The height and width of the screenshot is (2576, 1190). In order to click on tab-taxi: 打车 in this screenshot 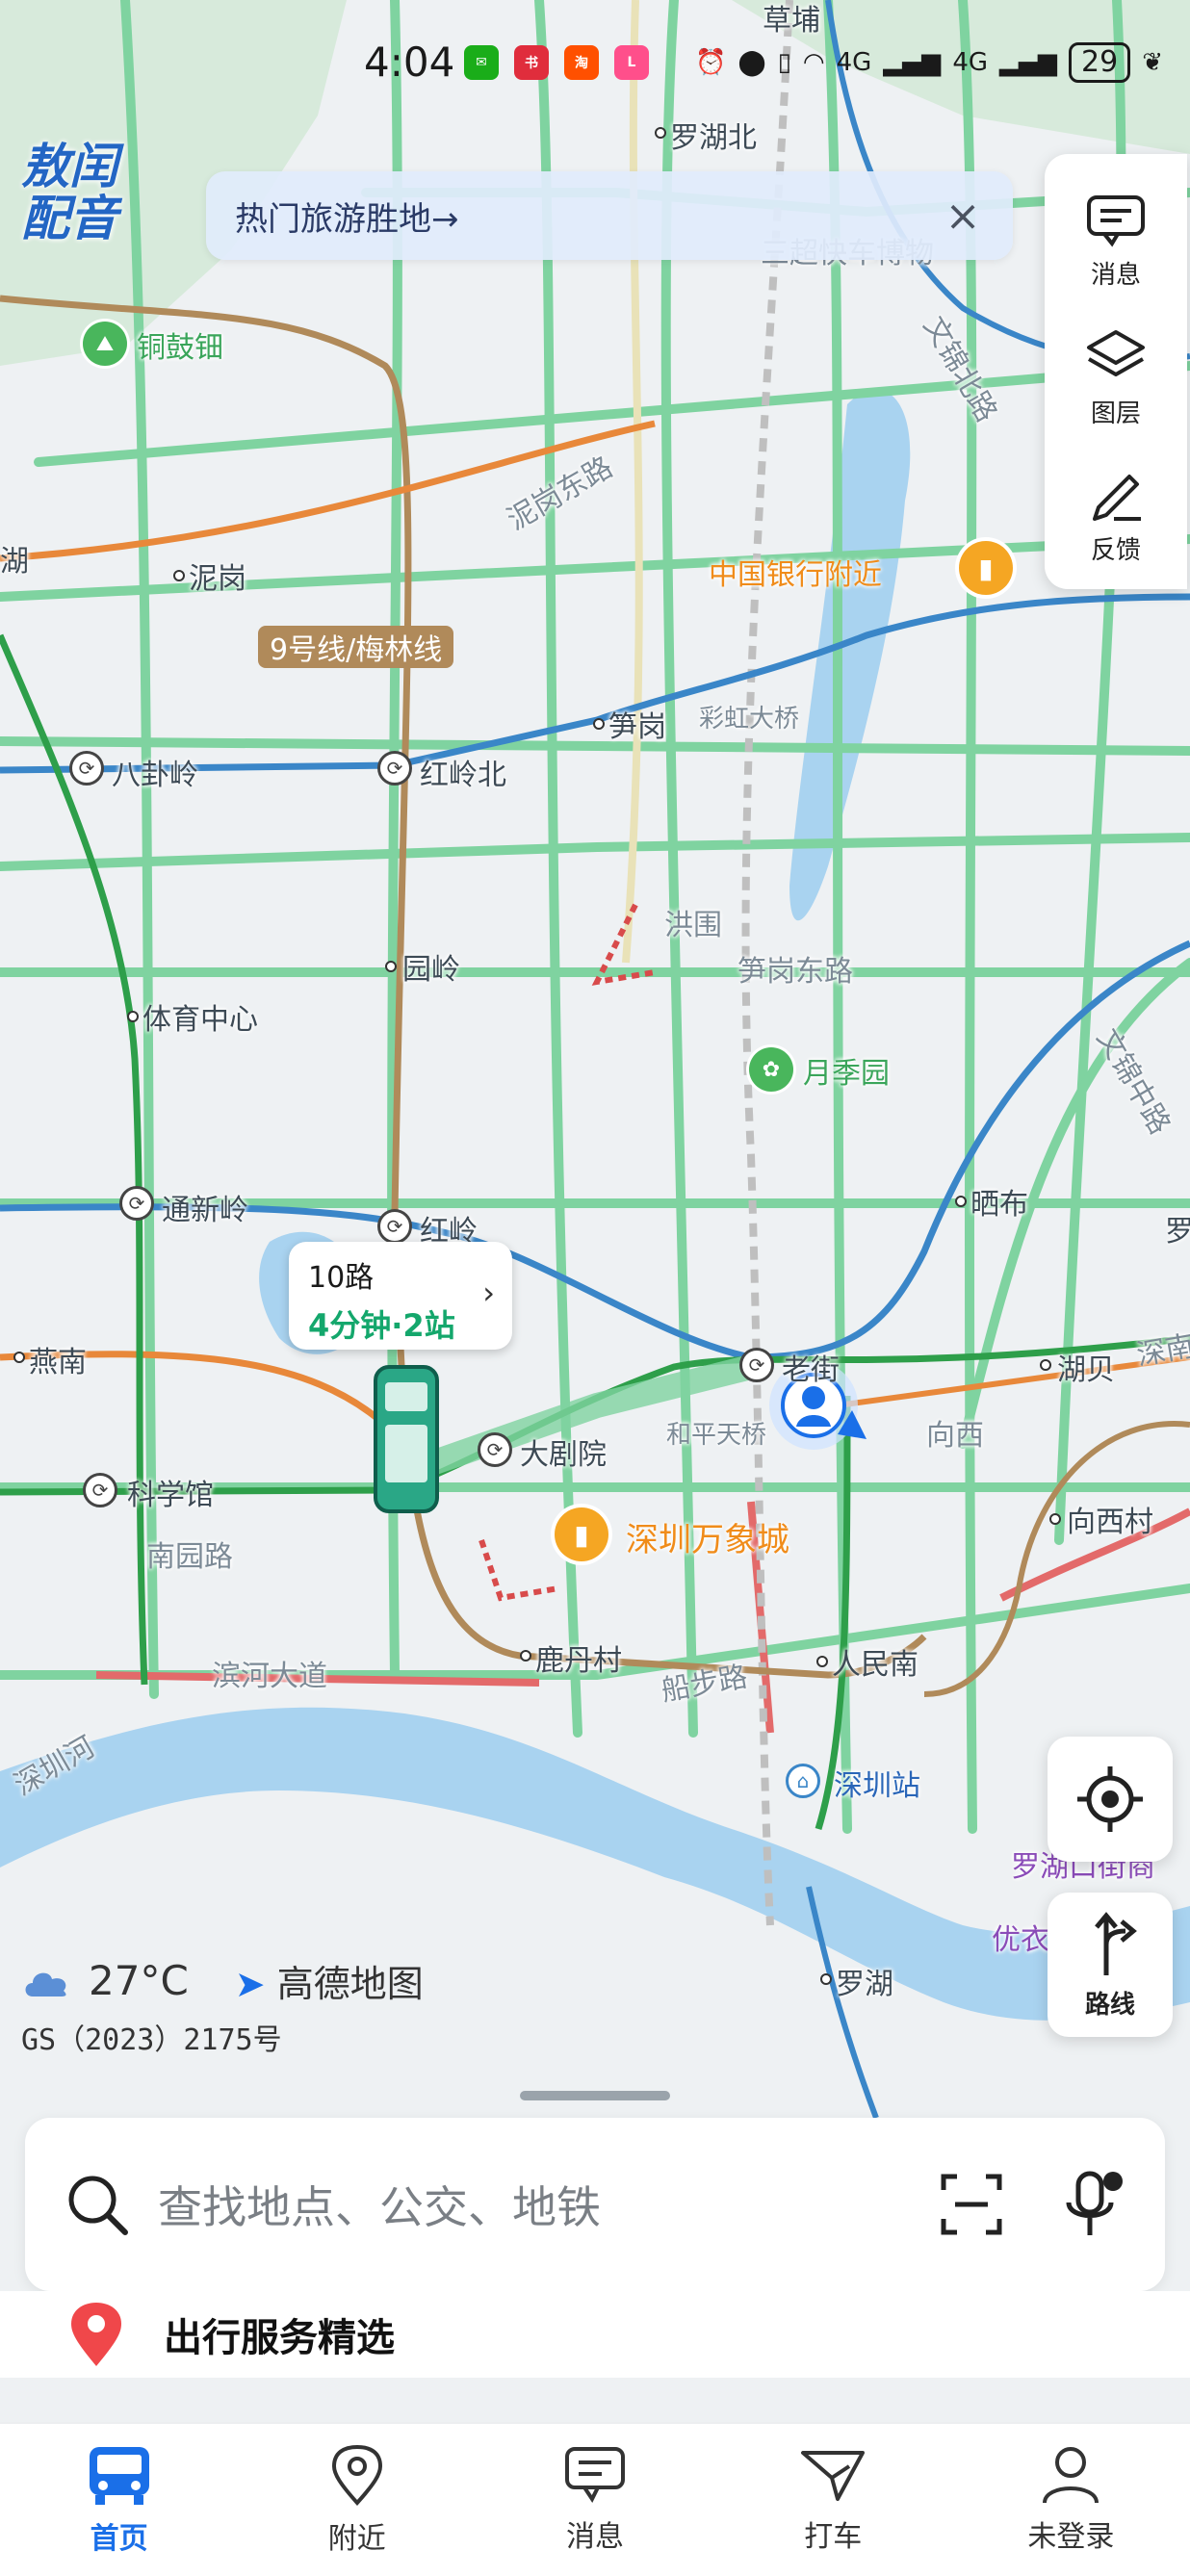, I will do `click(833, 2500)`.